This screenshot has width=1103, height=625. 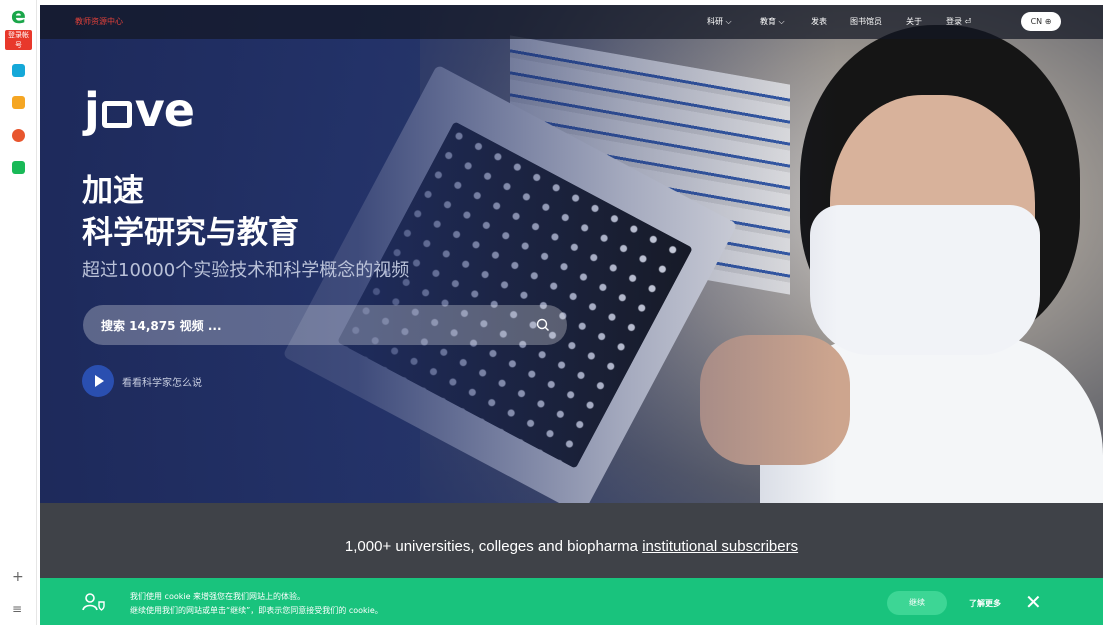 I want to click on browser-logo-letter: e, so click(x=18, y=16).